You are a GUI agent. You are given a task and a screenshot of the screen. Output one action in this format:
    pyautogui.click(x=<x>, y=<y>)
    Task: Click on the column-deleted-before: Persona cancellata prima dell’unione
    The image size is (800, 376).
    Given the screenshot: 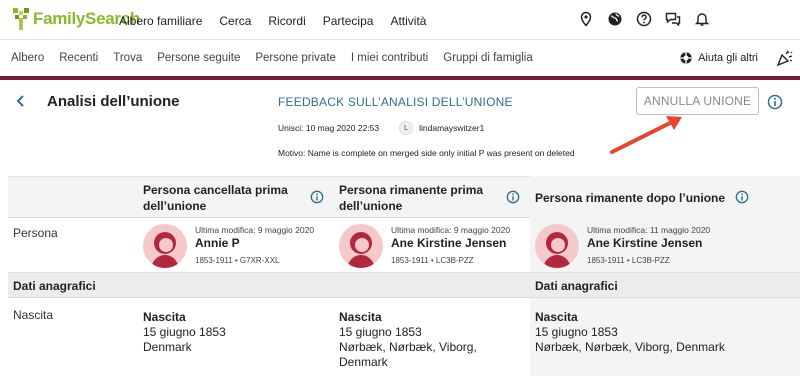 What is the action you would take?
    pyautogui.click(x=215, y=198)
    